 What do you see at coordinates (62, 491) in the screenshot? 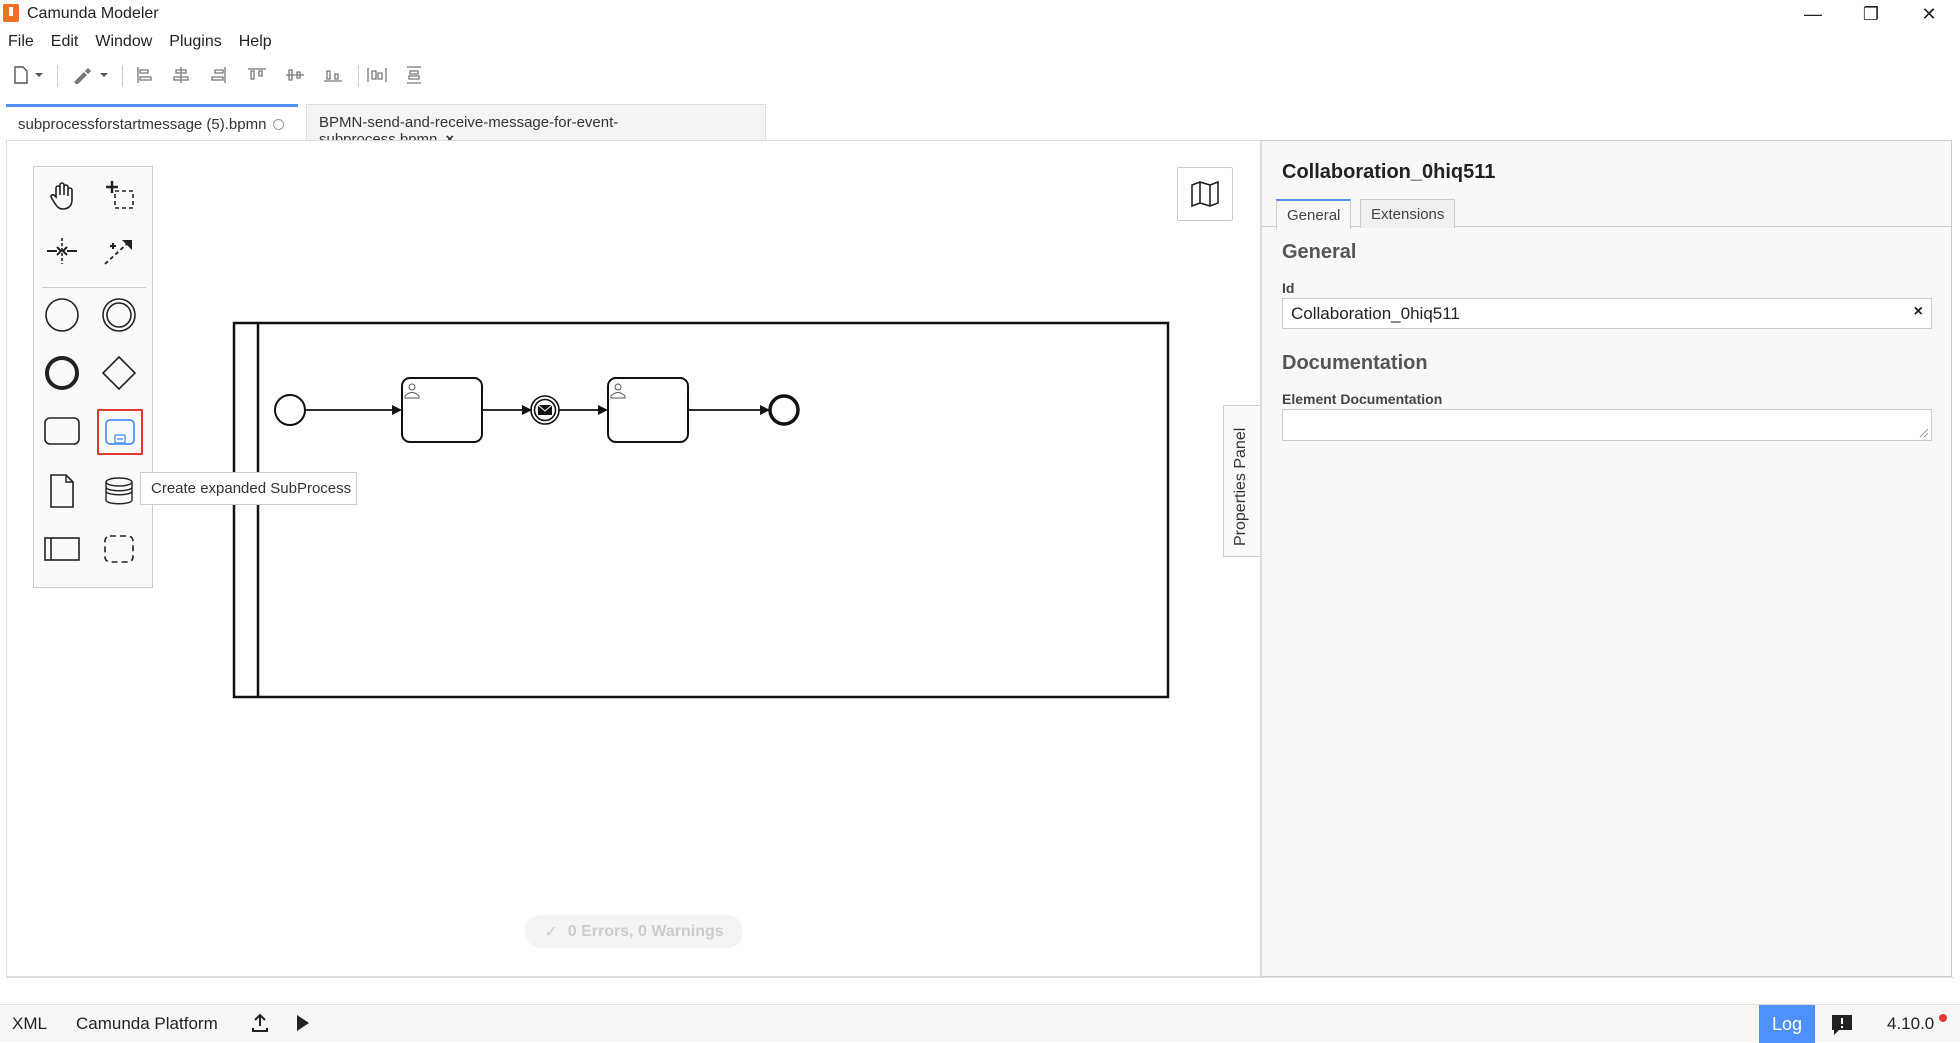
I see `data-object-icon` at bounding box center [62, 491].